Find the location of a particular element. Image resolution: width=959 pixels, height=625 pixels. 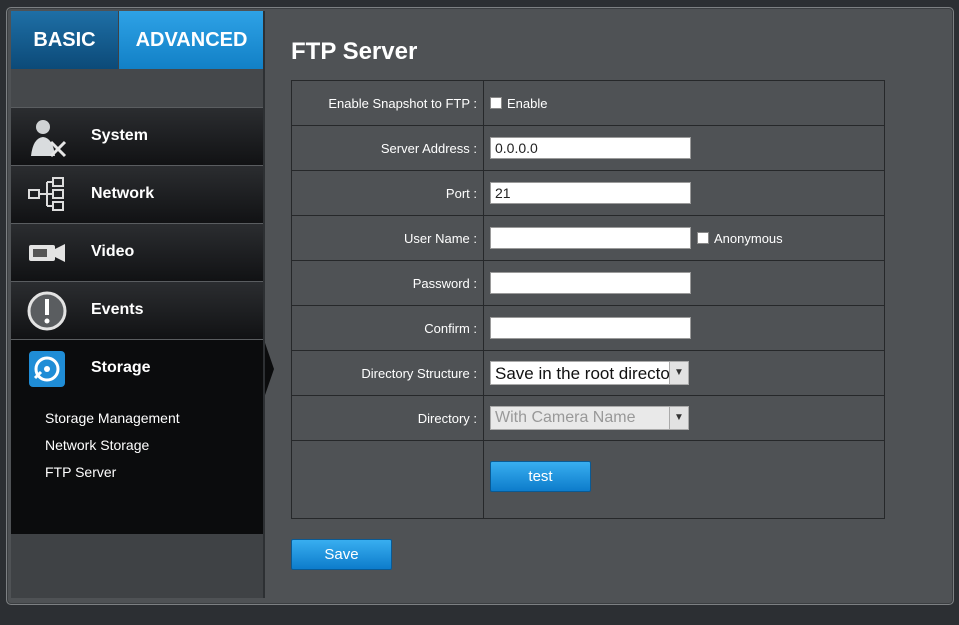

directory-label: Directory : is located at coordinates (387, 418).